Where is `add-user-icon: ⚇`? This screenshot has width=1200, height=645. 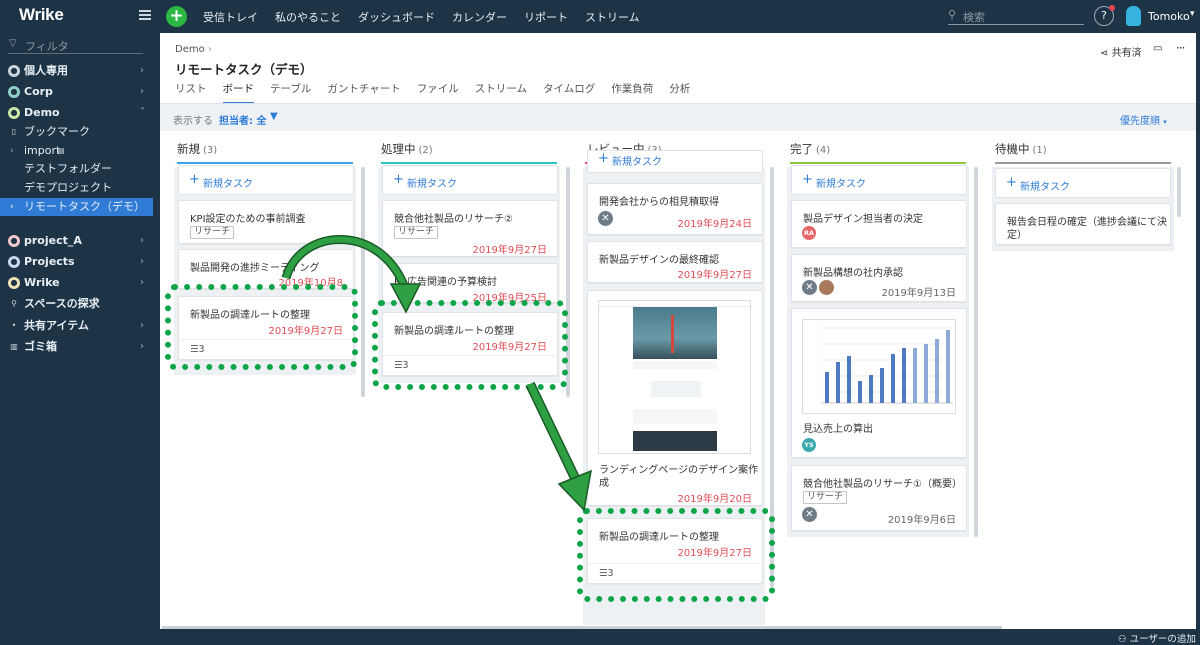
add-user-icon: ⚇ is located at coordinates (1122, 639).